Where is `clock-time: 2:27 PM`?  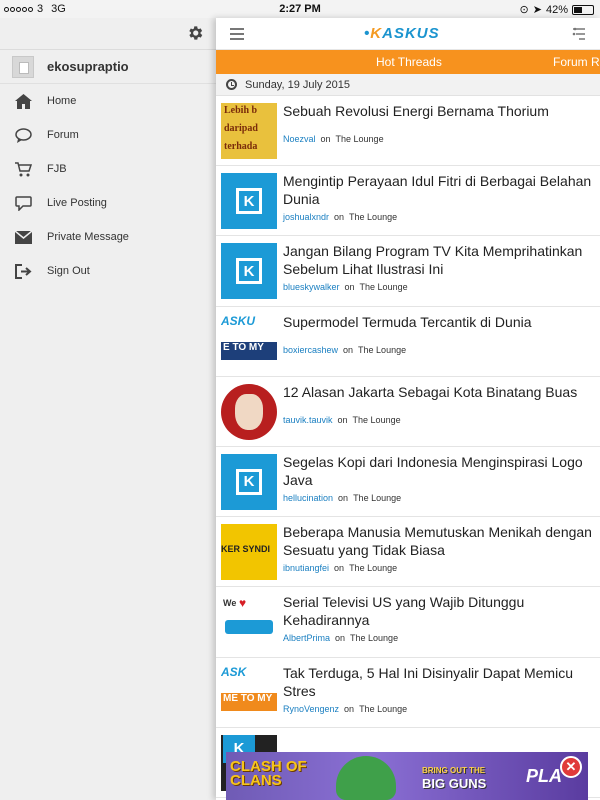
clock-time: 2:27 PM is located at coordinates (300, 9).